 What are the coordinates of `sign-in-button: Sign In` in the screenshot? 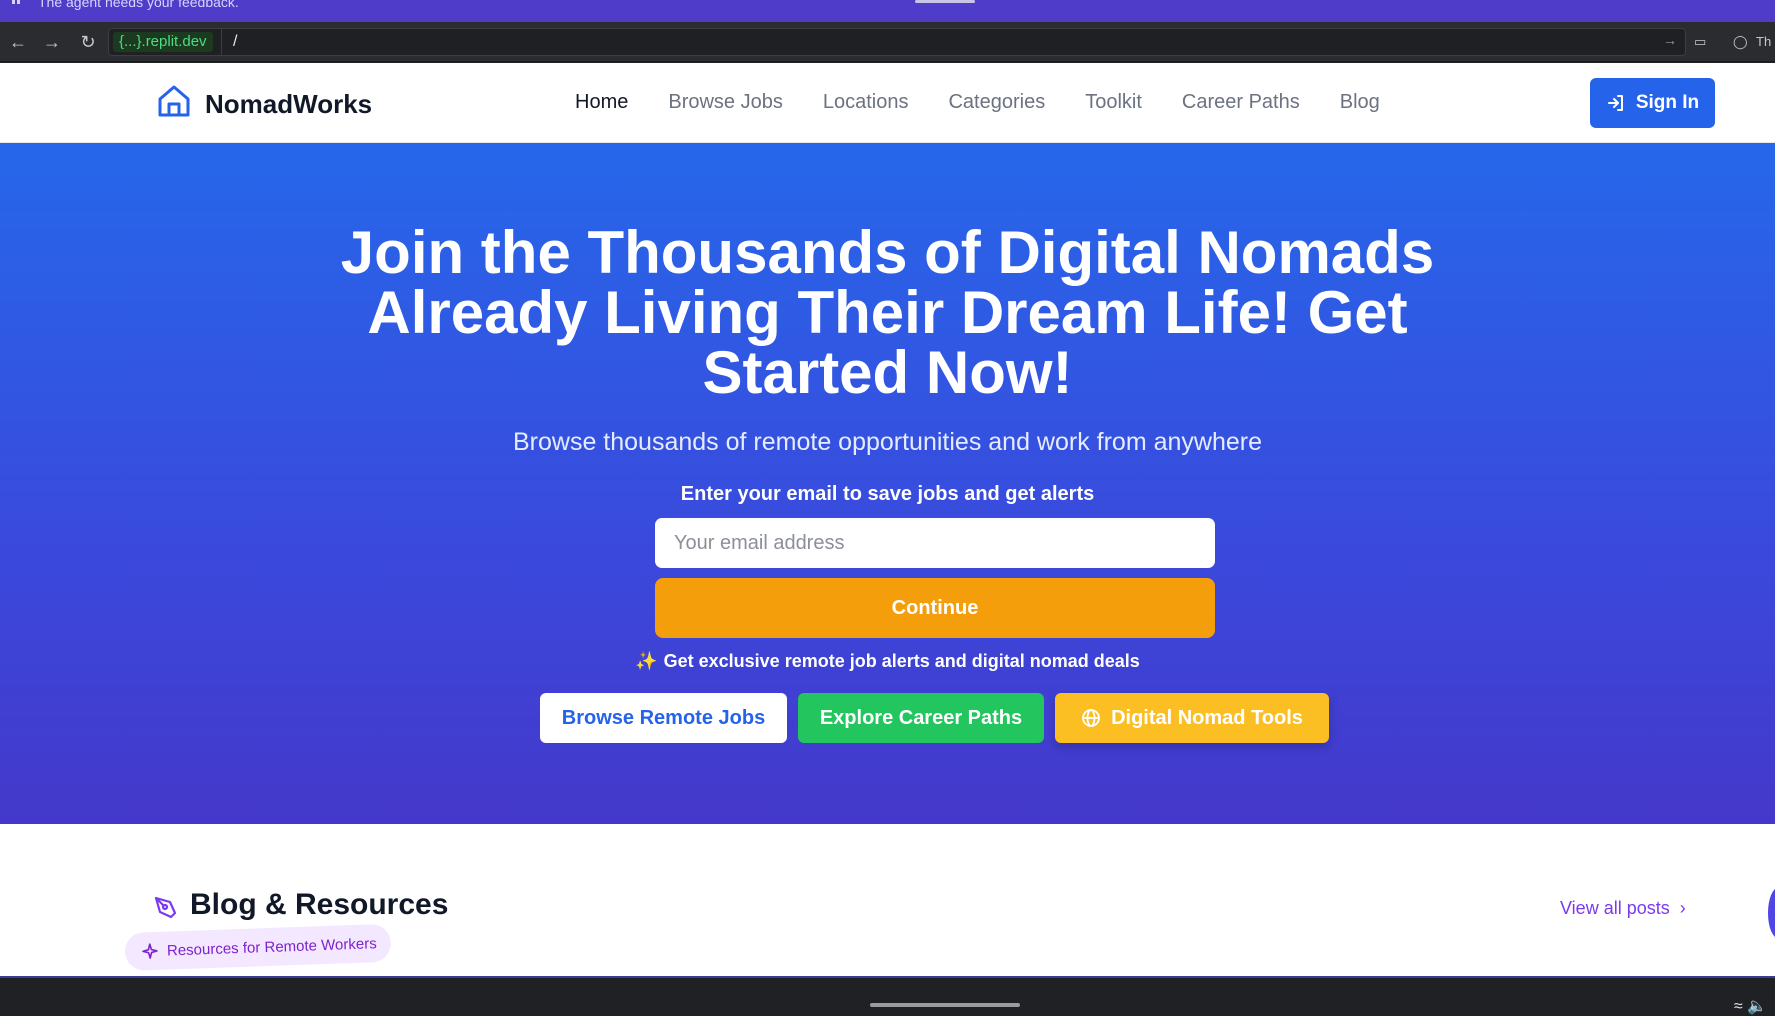 It's located at (1652, 103).